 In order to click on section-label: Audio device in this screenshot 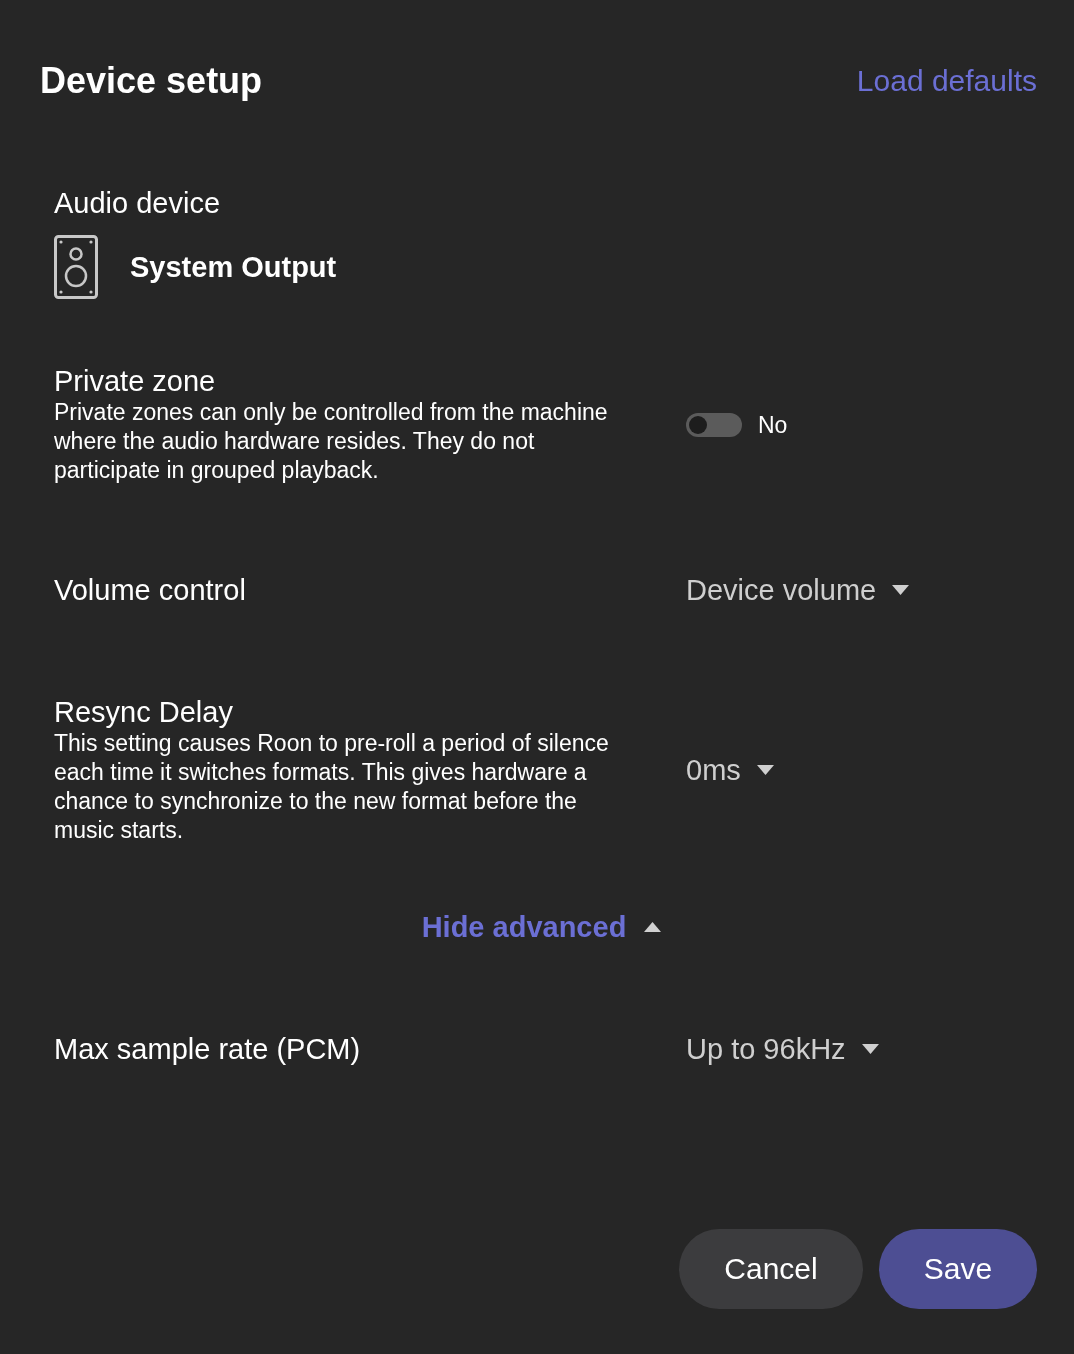, I will do `click(138, 203)`.